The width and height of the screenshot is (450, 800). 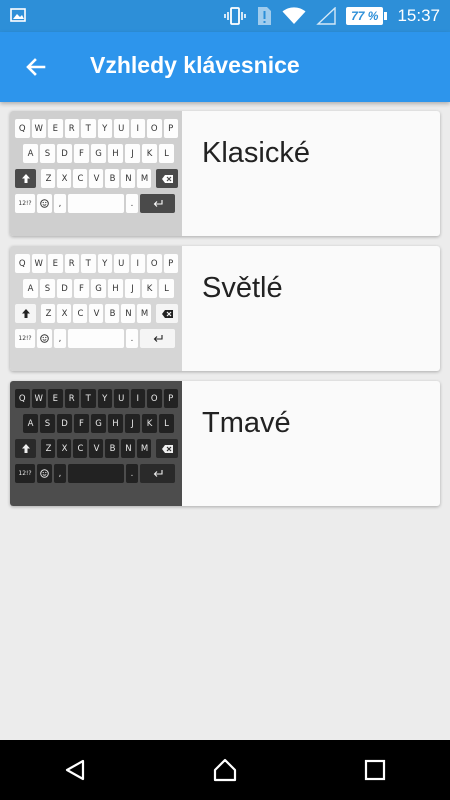 I want to click on theme-name: Klasické, so click(x=256, y=153).